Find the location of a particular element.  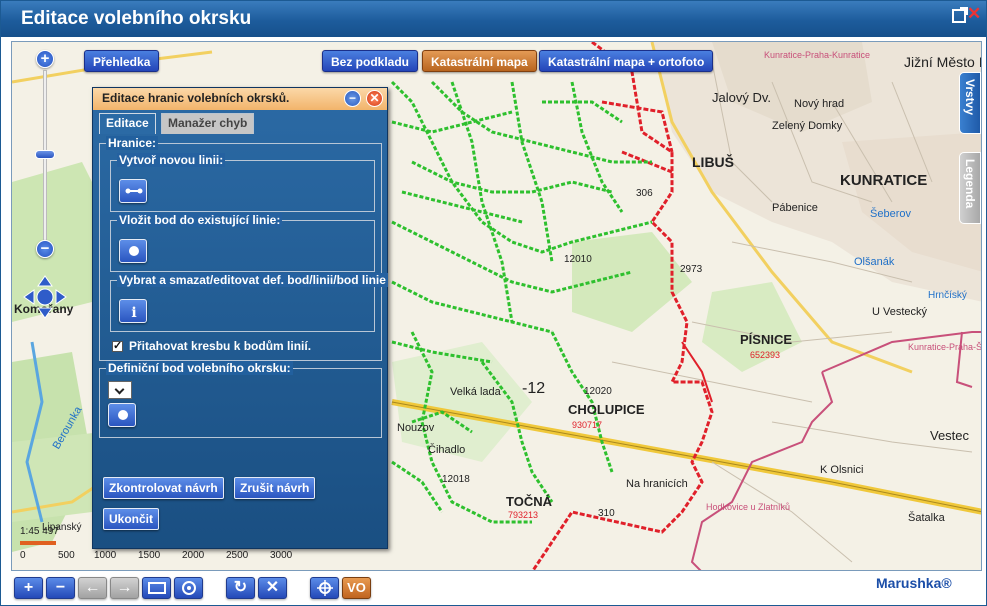

map-label: TOČNÁ is located at coordinates (529, 501).